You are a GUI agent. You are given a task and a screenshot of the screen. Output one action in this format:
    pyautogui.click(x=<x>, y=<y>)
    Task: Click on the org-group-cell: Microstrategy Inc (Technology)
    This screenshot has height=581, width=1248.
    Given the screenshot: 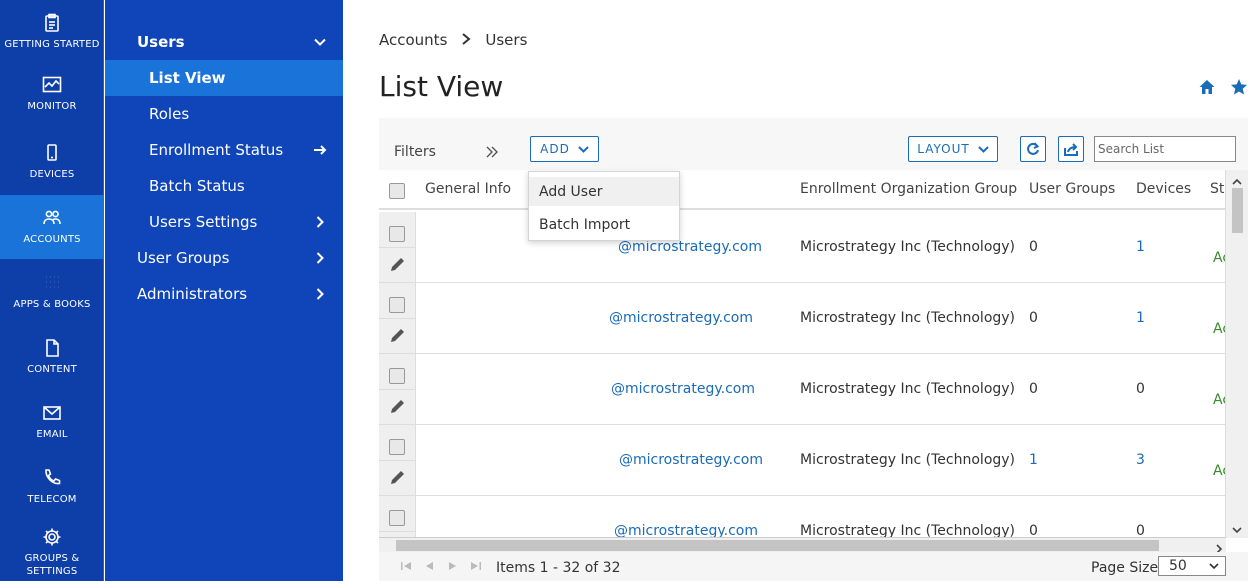 What is the action you would take?
    pyautogui.click(x=908, y=389)
    